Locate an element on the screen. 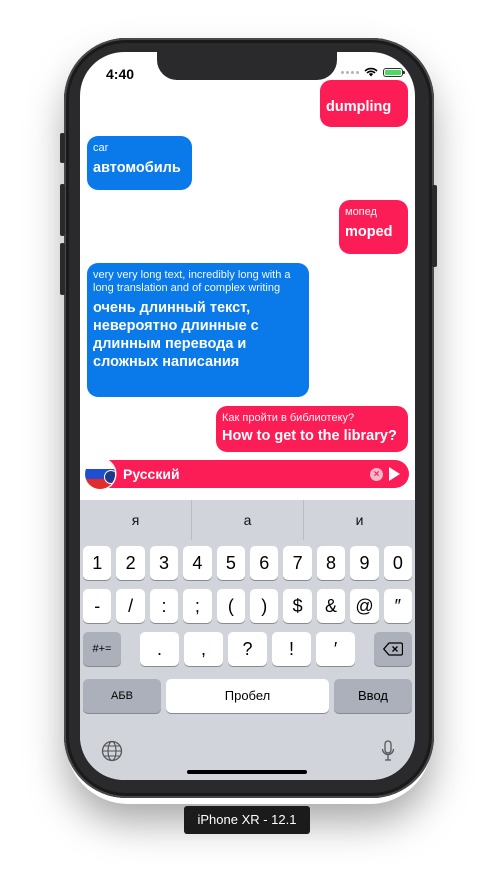 This screenshot has width=495, height=870. key-6: 6 is located at coordinates (264, 563).